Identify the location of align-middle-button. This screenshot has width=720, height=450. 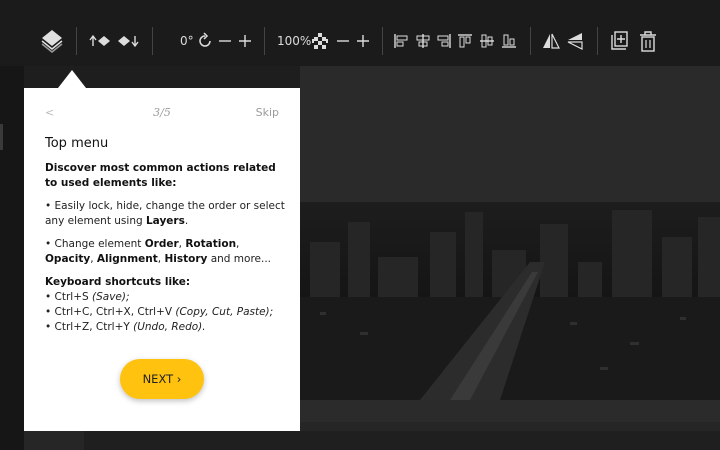
(487, 41).